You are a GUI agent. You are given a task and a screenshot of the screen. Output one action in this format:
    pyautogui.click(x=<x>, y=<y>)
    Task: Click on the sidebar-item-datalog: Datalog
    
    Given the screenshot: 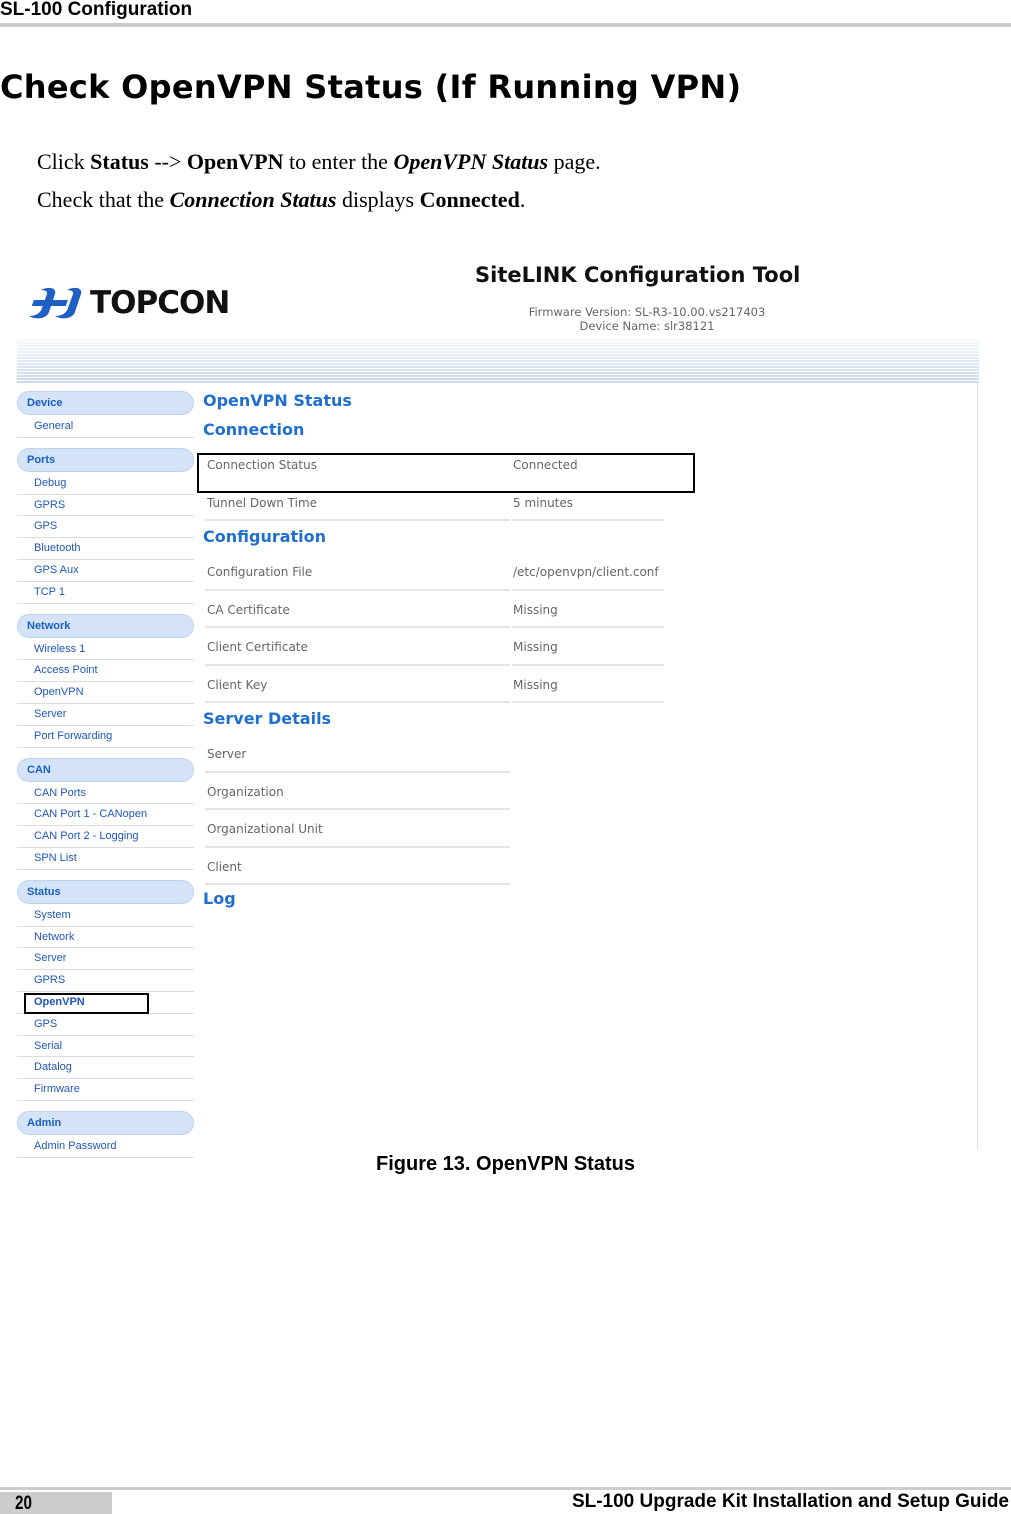 What is the action you would take?
    pyautogui.click(x=105, y=1068)
    